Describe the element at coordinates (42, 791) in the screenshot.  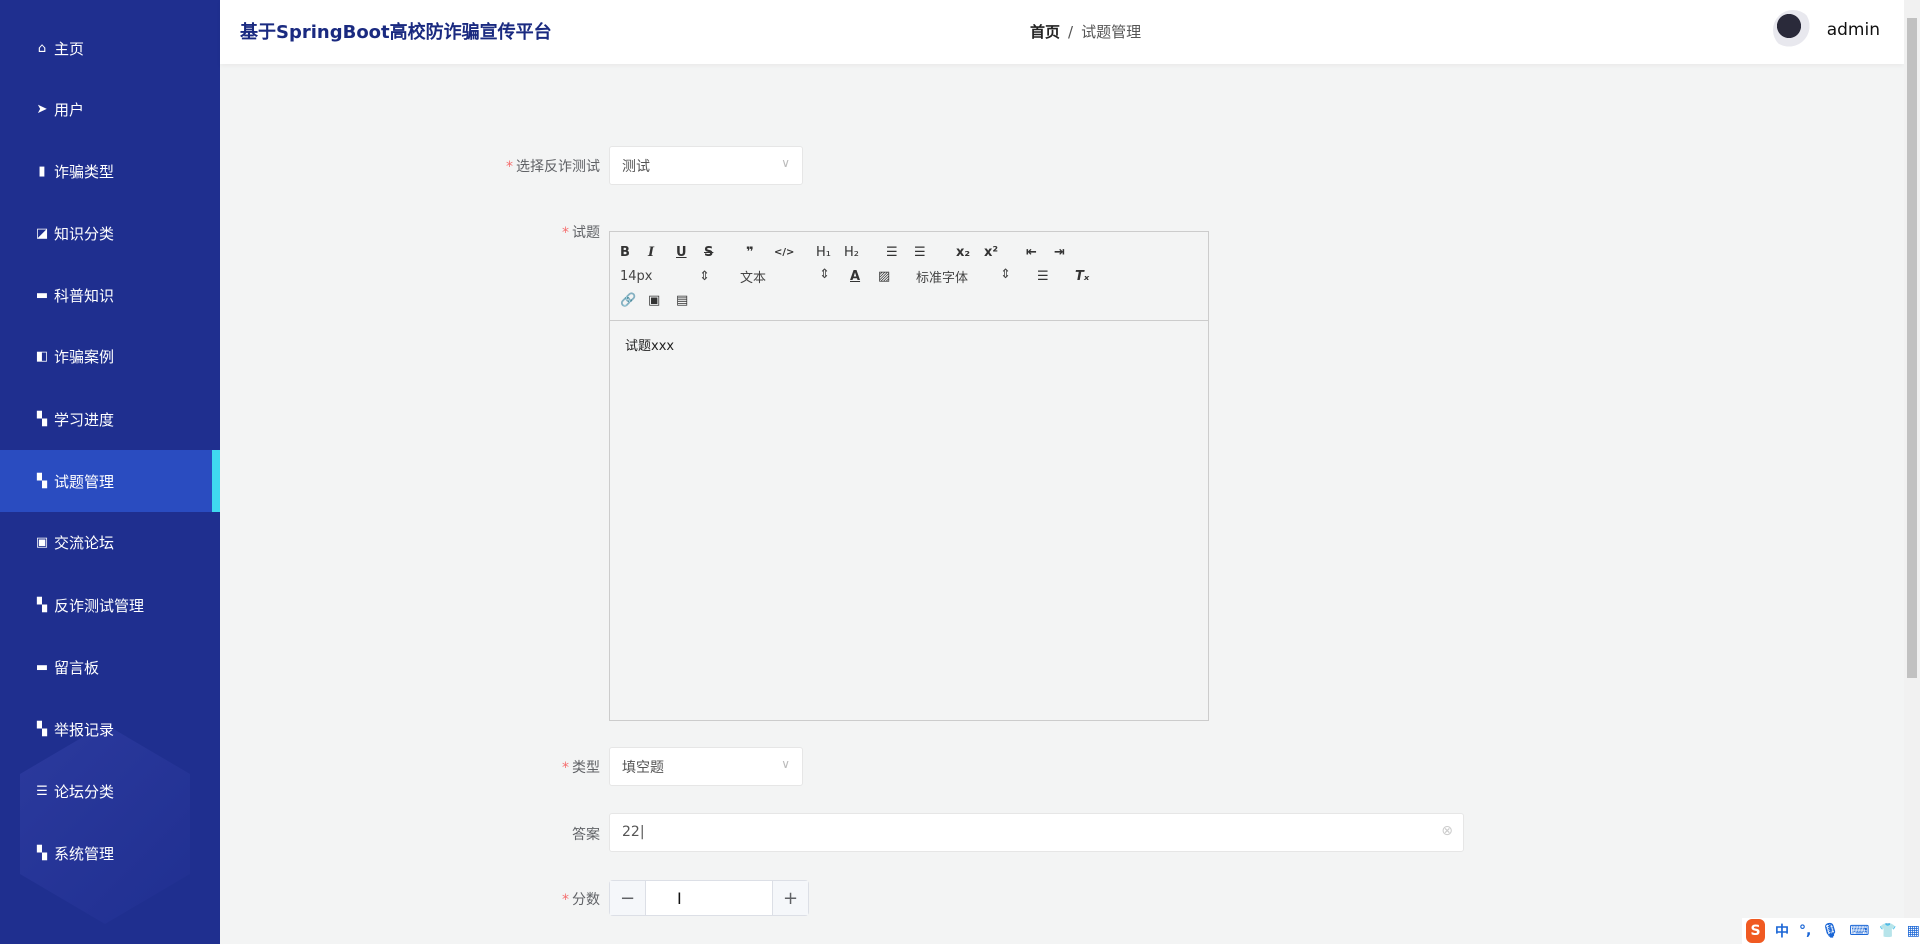
I see `list-icon: ☰` at that location.